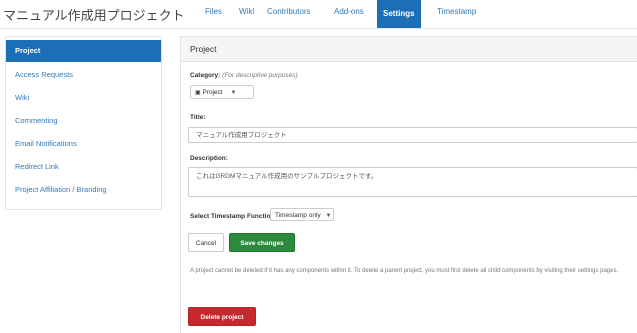  I want to click on category-select: ▣ Project ▼, so click(222, 92).